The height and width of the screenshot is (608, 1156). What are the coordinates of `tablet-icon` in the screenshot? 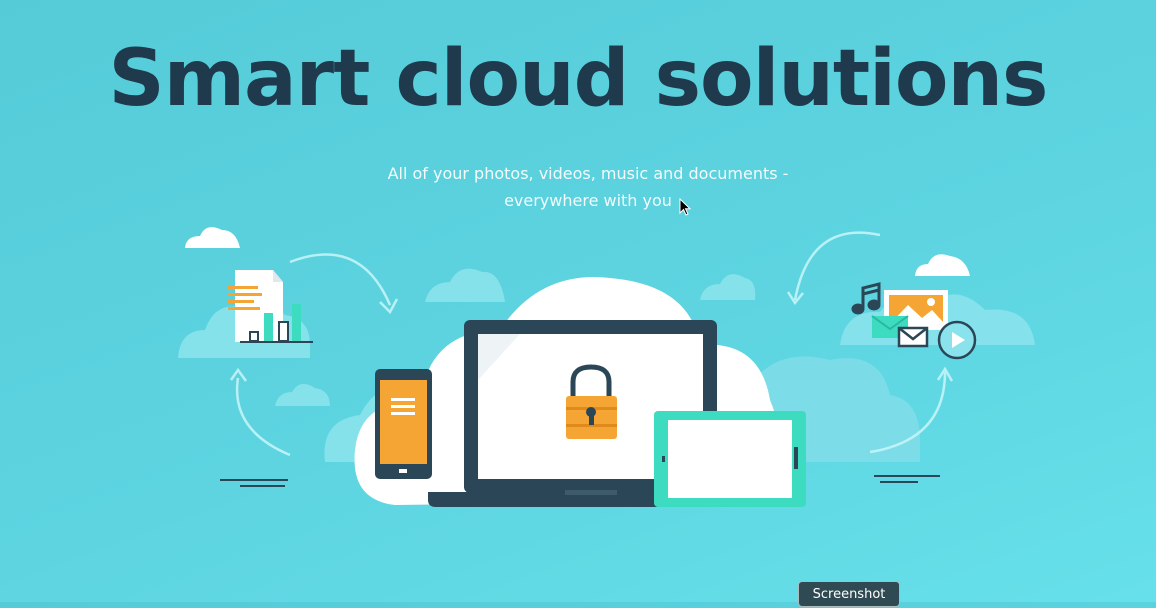 It's located at (730, 459).